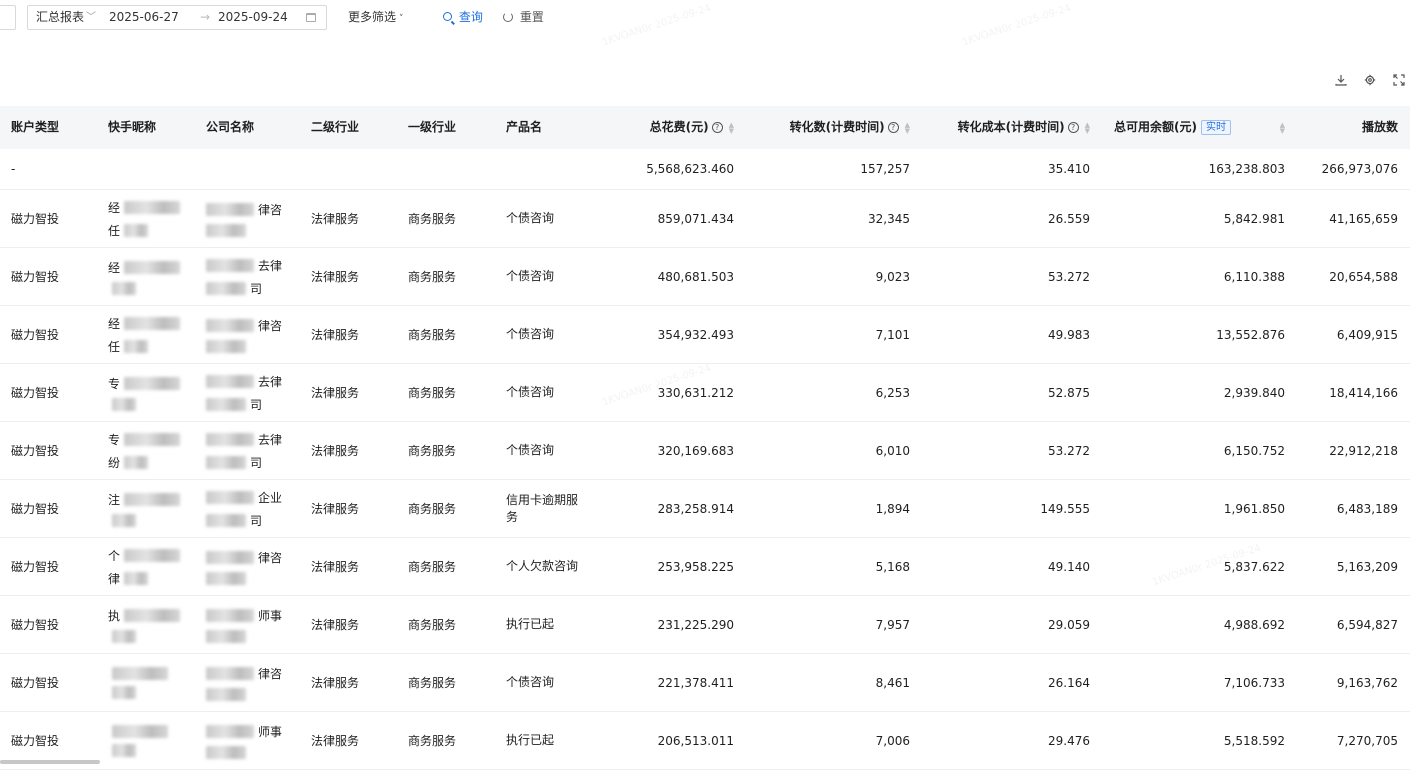  Describe the element at coordinates (376, 17) in the screenshot. I see `more-filter-button: 更多筛选 ˅` at that location.